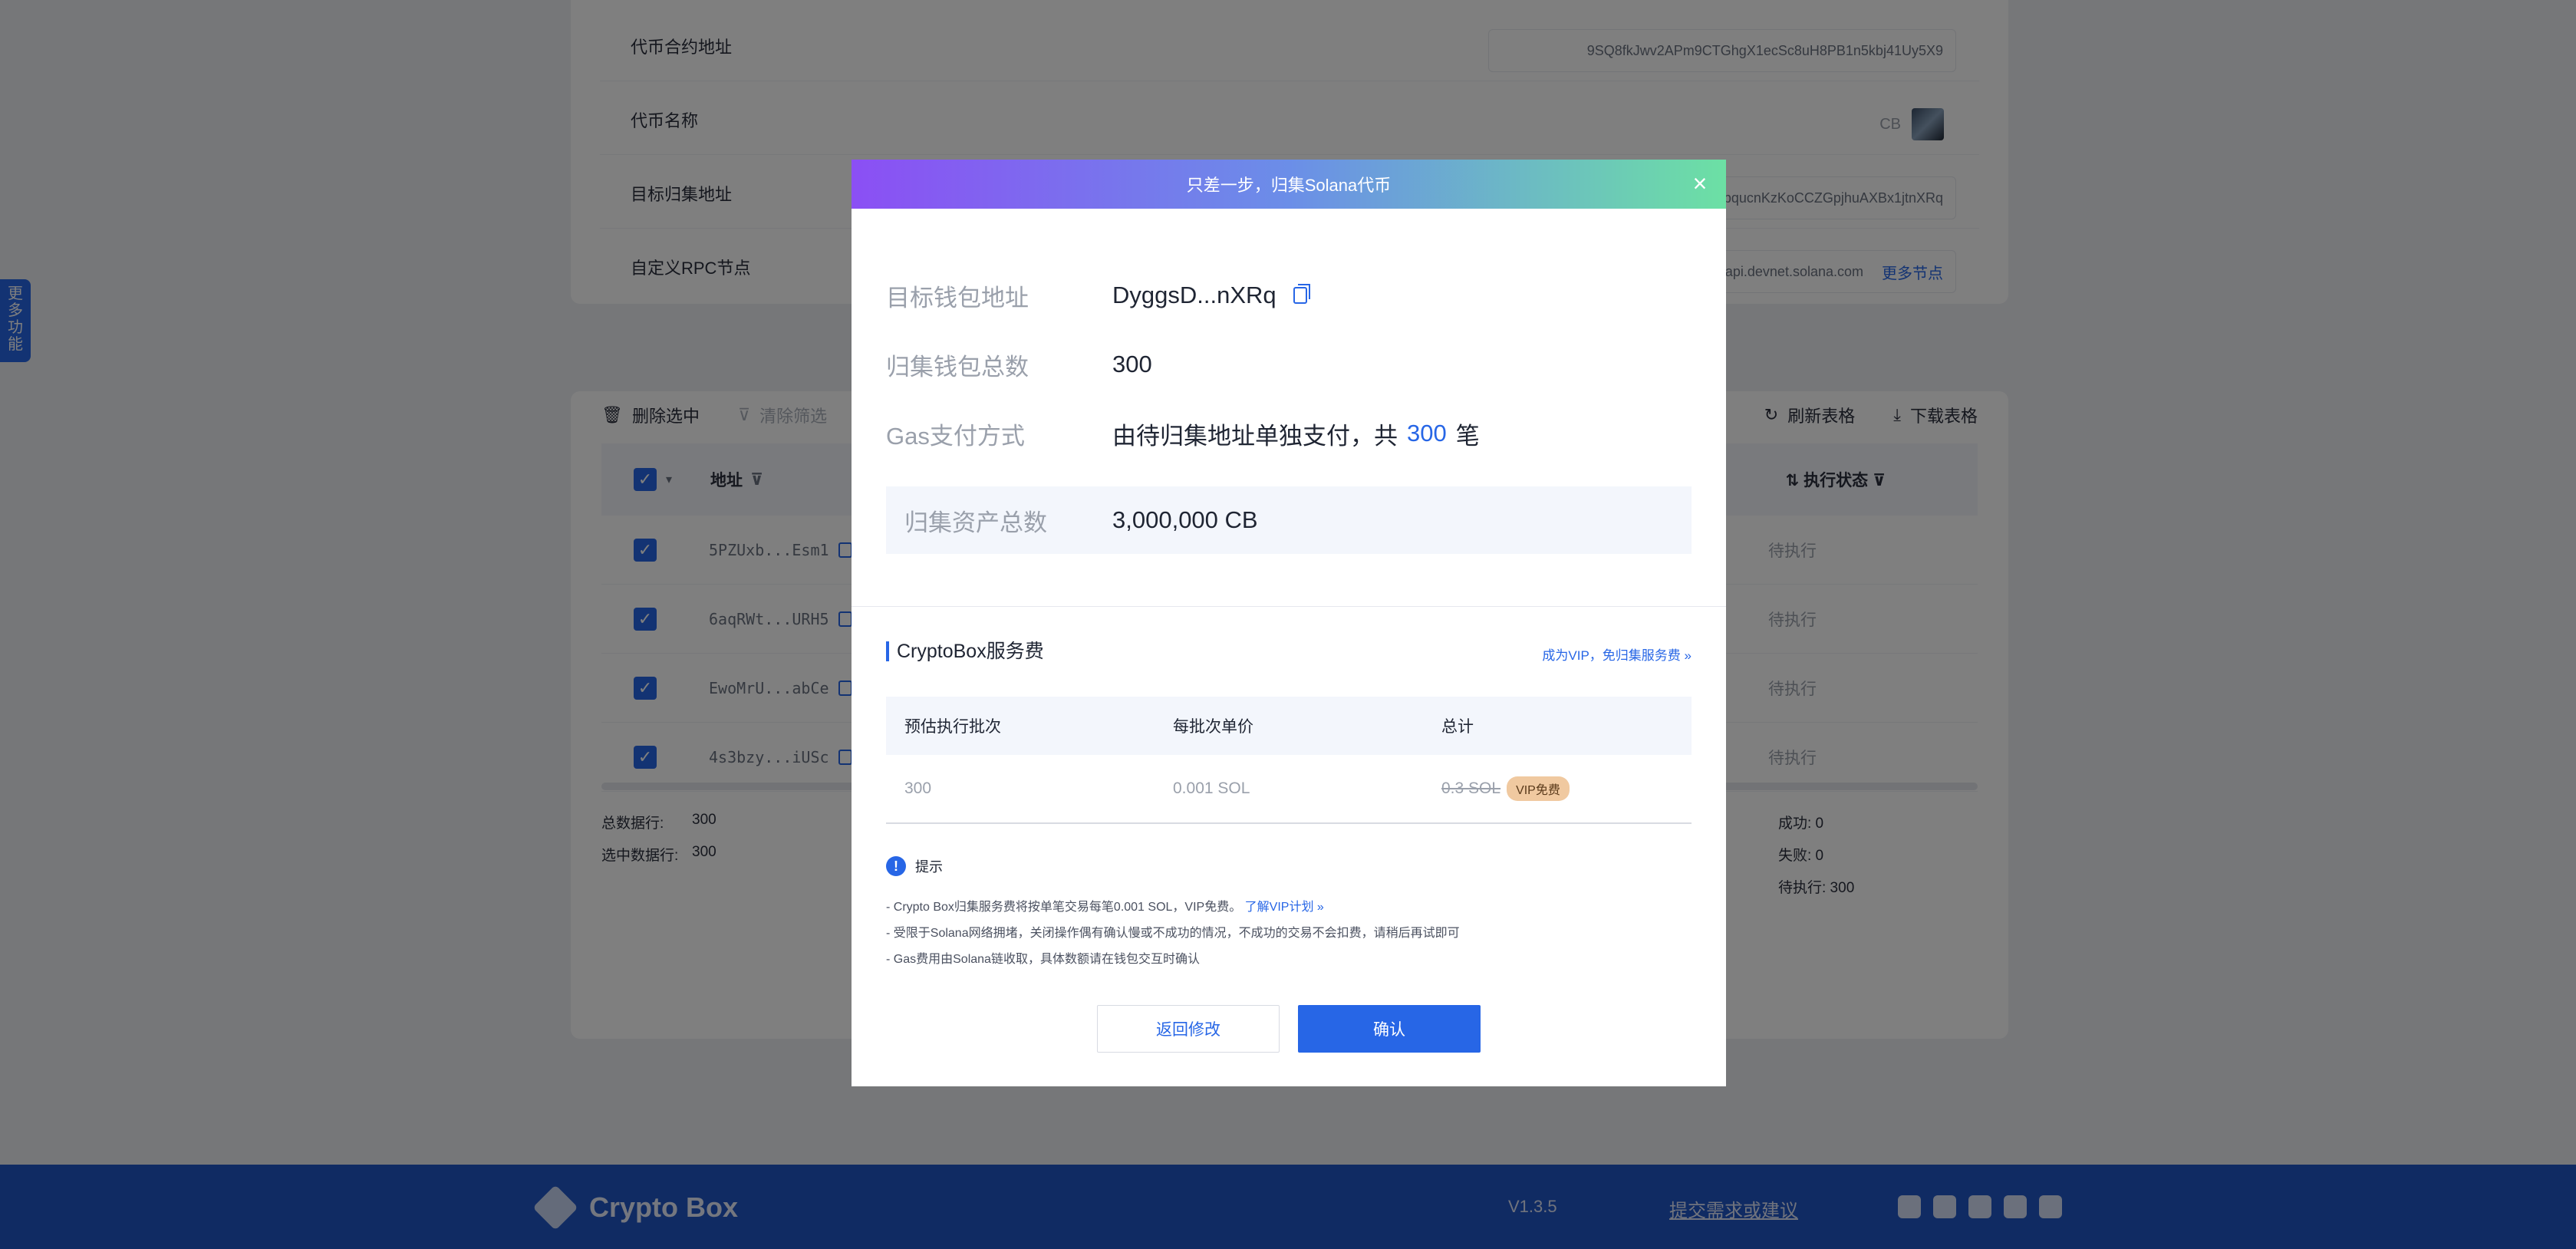 The width and height of the screenshot is (2576, 1249). Describe the element at coordinates (1098, 295) in the screenshot. I see `wallet-row: 目标钱包地址 DyggsD...nXRq` at that location.